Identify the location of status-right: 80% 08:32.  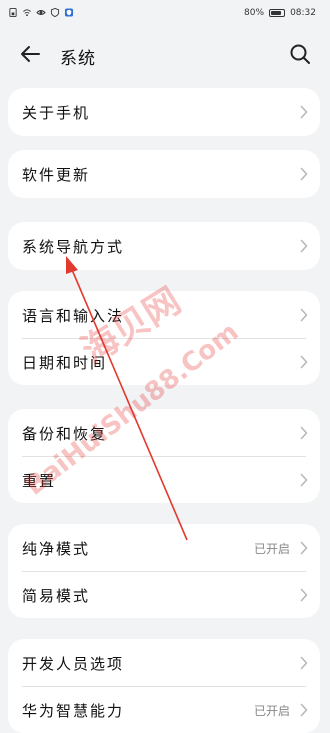
(280, 13).